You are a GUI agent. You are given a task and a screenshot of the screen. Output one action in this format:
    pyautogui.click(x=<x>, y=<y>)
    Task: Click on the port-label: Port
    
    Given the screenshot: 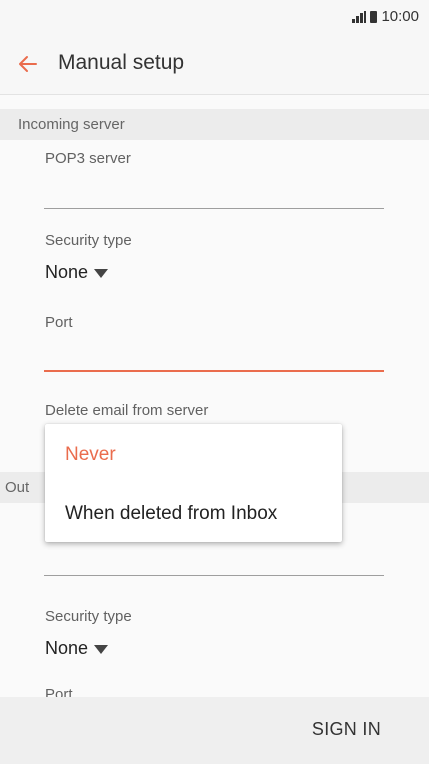 What is the action you would take?
    pyautogui.click(x=59, y=322)
    